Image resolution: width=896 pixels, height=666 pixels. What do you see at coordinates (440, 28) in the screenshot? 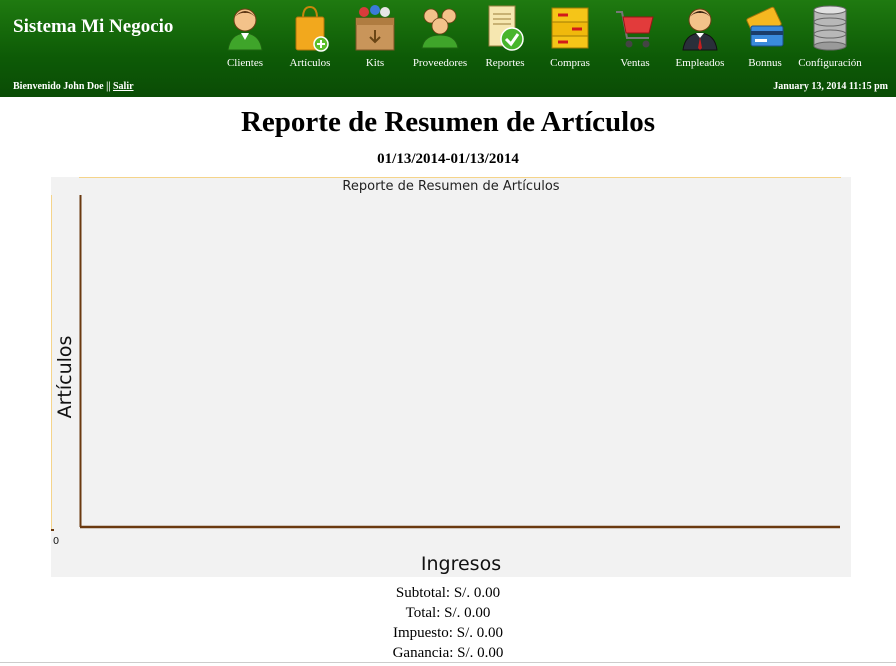
I see `suppliers-icon` at bounding box center [440, 28].